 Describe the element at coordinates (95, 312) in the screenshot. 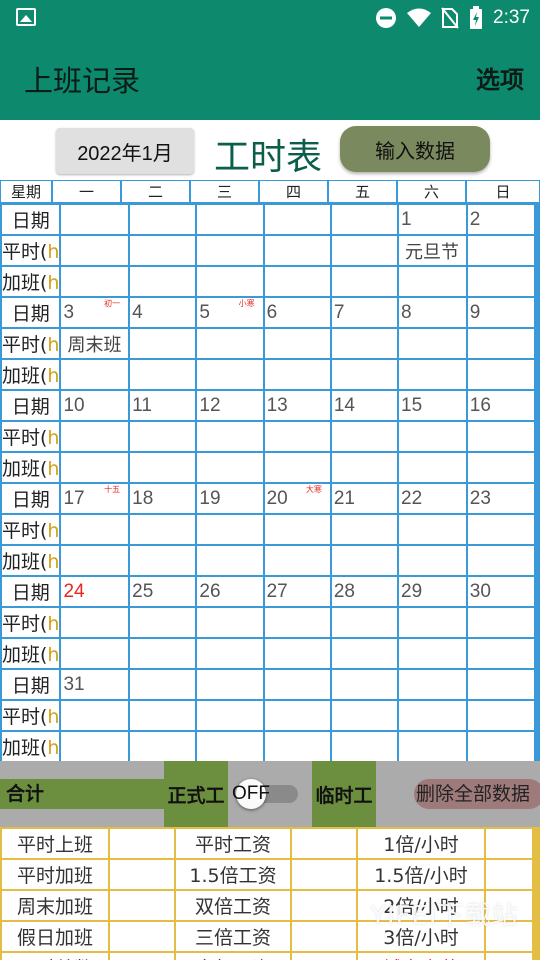

I see `day-cell: 3 初一` at that location.